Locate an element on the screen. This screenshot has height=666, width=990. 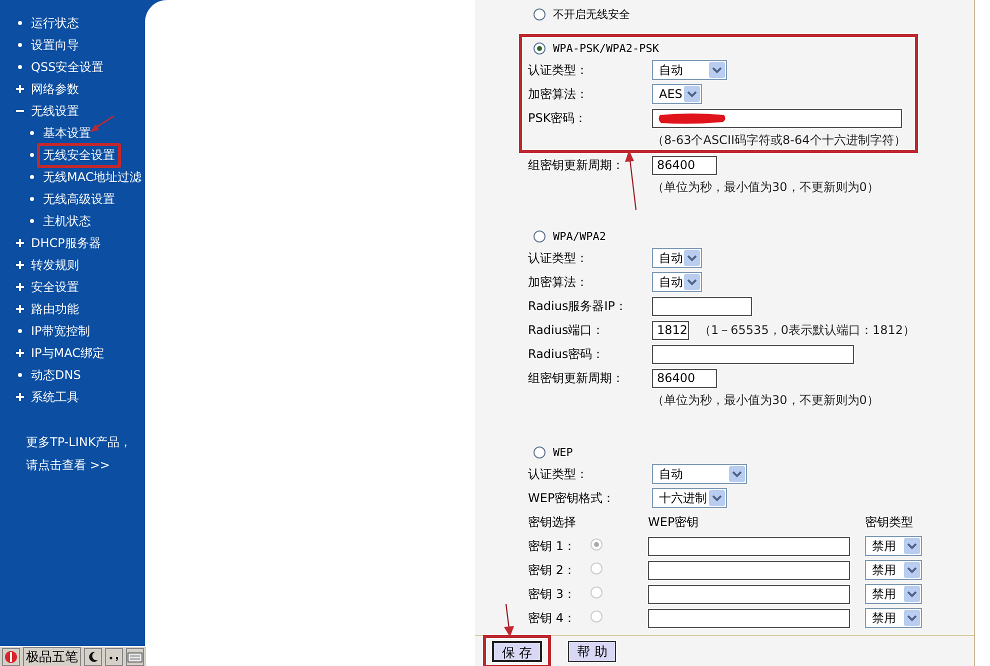
input-field: 1812 is located at coordinates (671, 330).